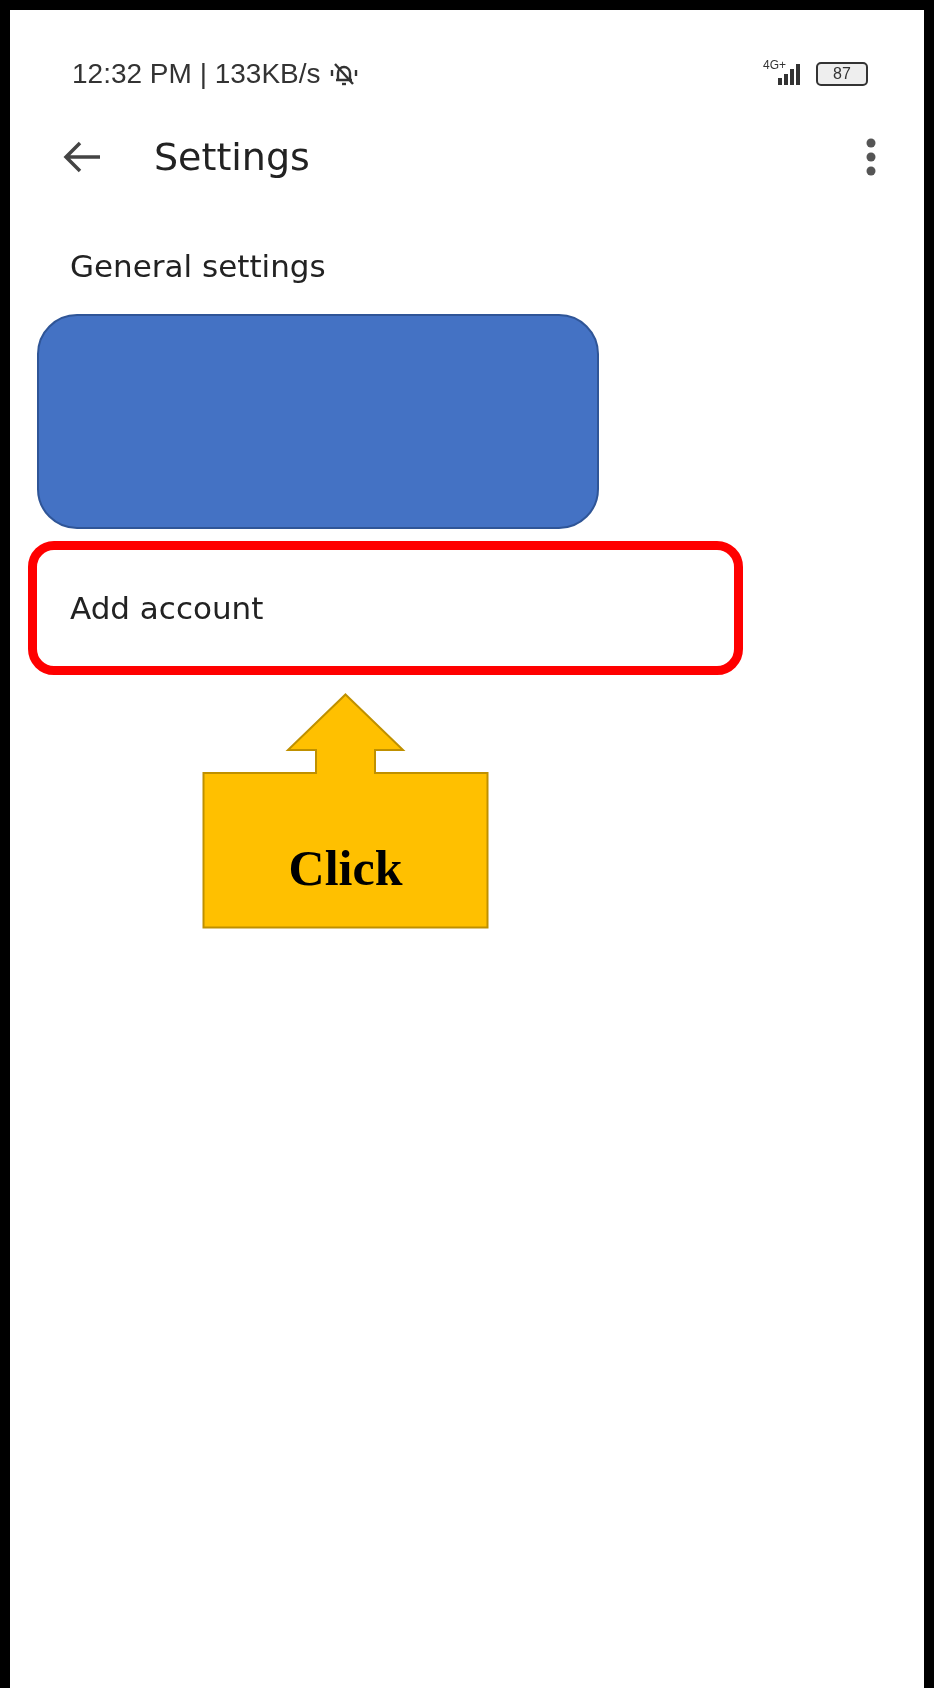 This screenshot has width=934, height=1688. Describe the element at coordinates (345, 868) in the screenshot. I see `callout-label: Click` at that location.